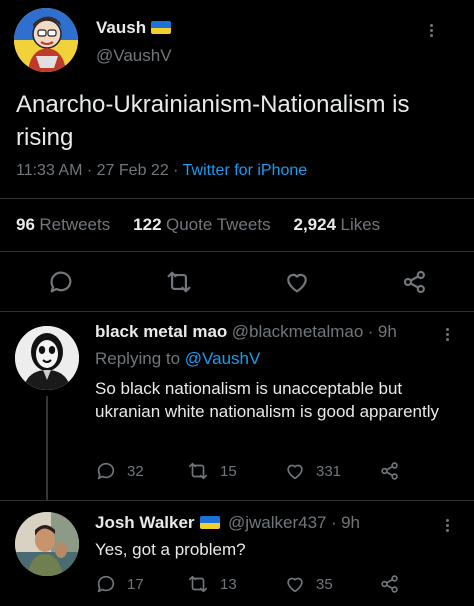  What do you see at coordinates (170, 549) in the screenshot?
I see `reply-text: Yes, got a problem?` at bounding box center [170, 549].